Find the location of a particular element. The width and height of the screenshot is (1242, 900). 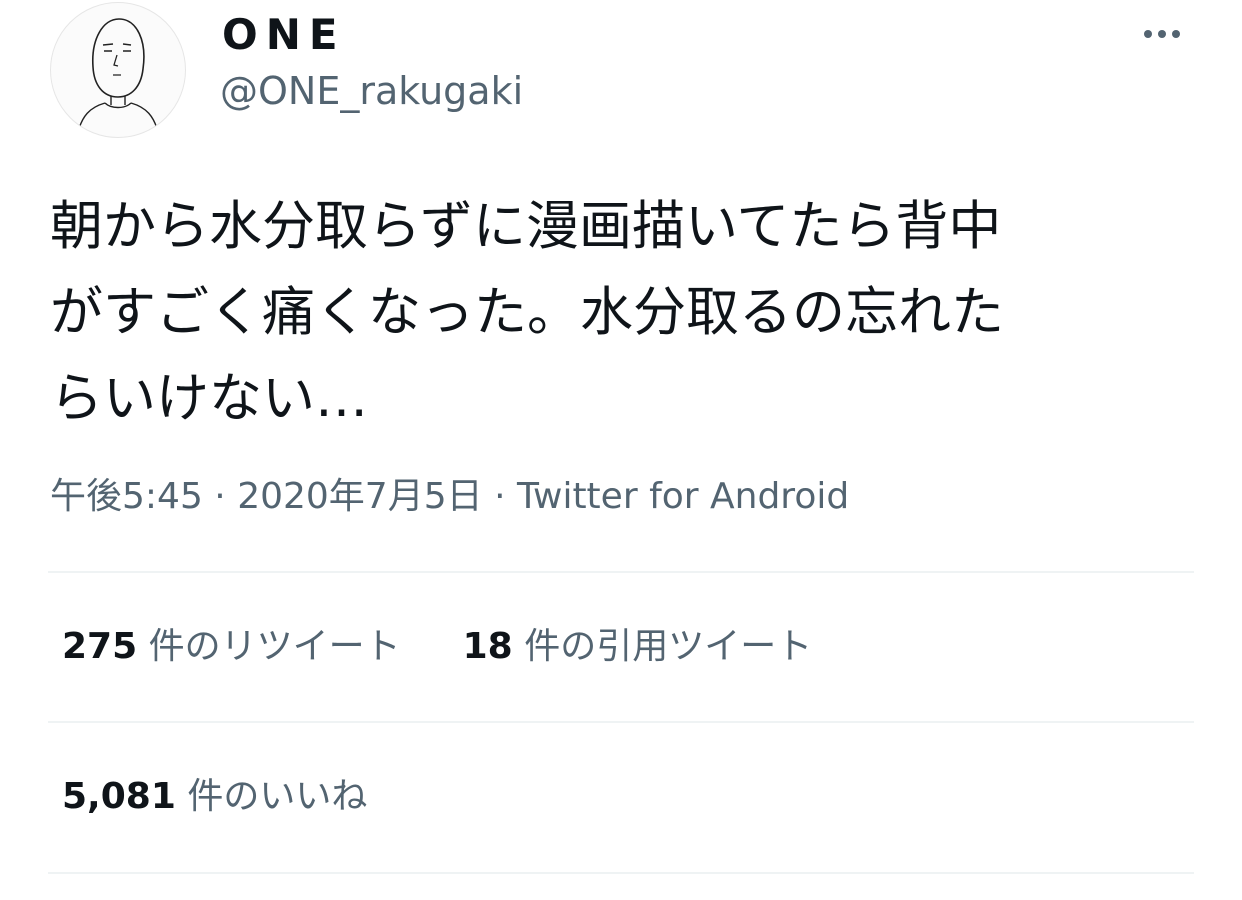

more-options-button is located at coordinates (1162, 34).